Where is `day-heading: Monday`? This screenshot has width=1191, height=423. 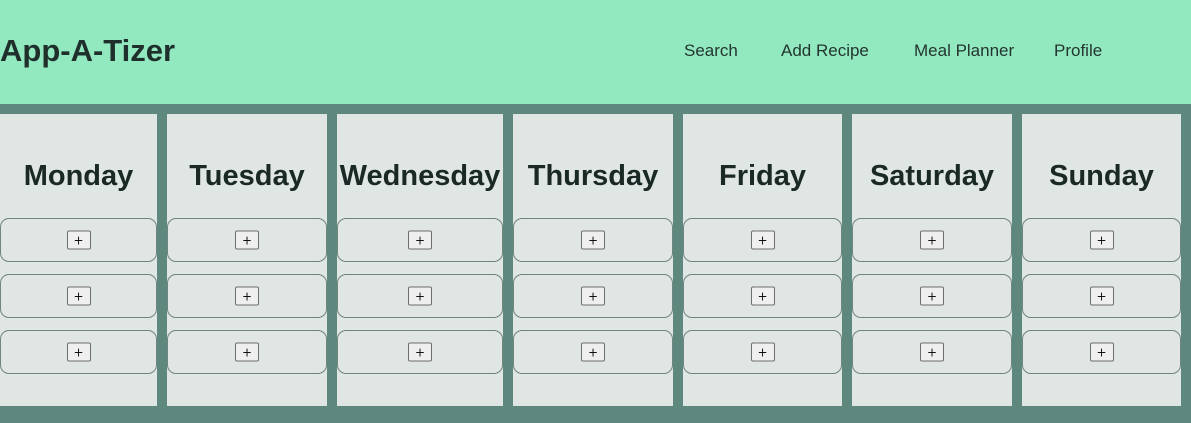
day-heading: Monday is located at coordinates (78, 176).